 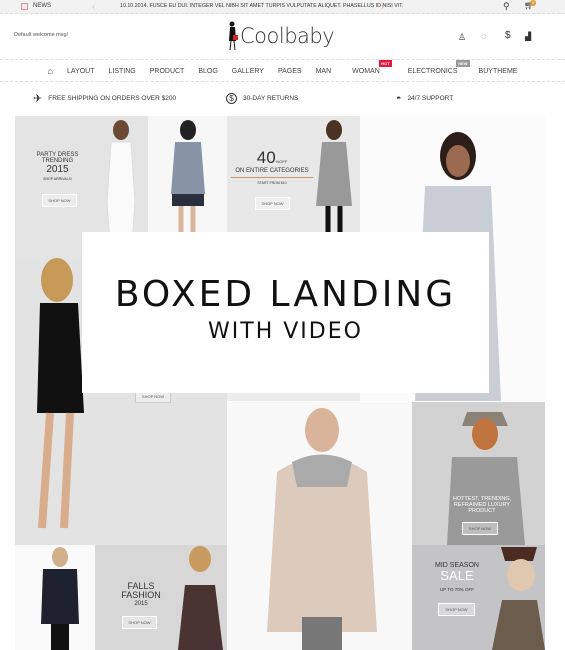 What do you see at coordinates (93, 6) in the screenshot?
I see `ticker-prev-icon: ‹` at bounding box center [93, 6].